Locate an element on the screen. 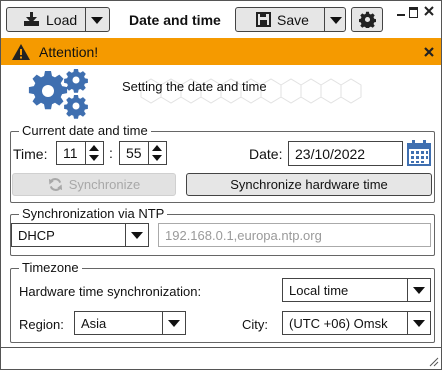 The height and width of the screenshot is (370, 442). settings-button is located at coordinates (367, 19).